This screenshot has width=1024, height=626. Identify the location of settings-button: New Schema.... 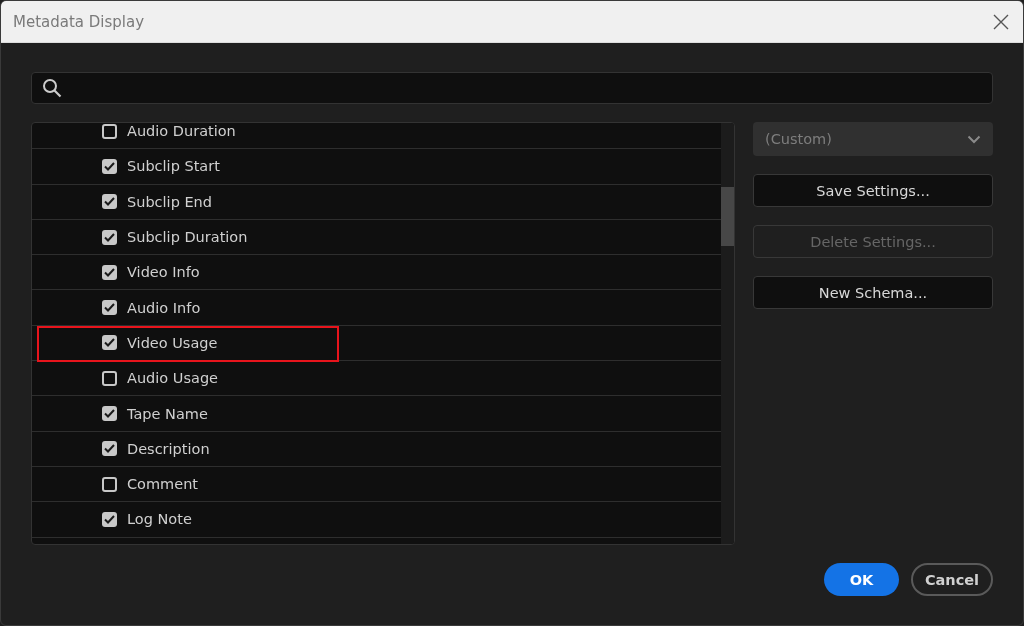
(873, 292).